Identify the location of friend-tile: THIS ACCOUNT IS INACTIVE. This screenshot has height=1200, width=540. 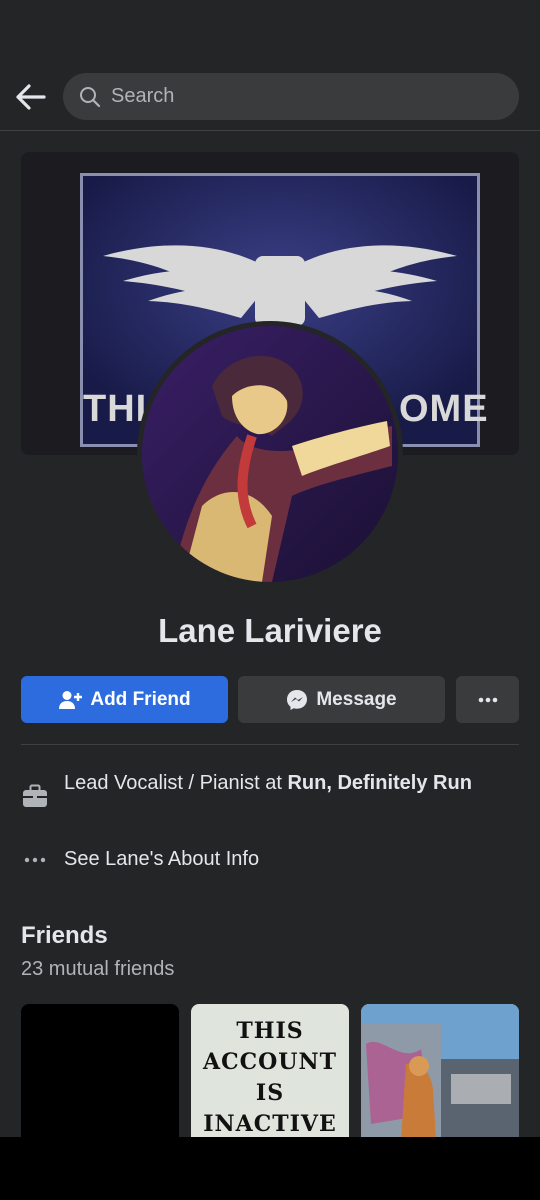
(270, 1072).